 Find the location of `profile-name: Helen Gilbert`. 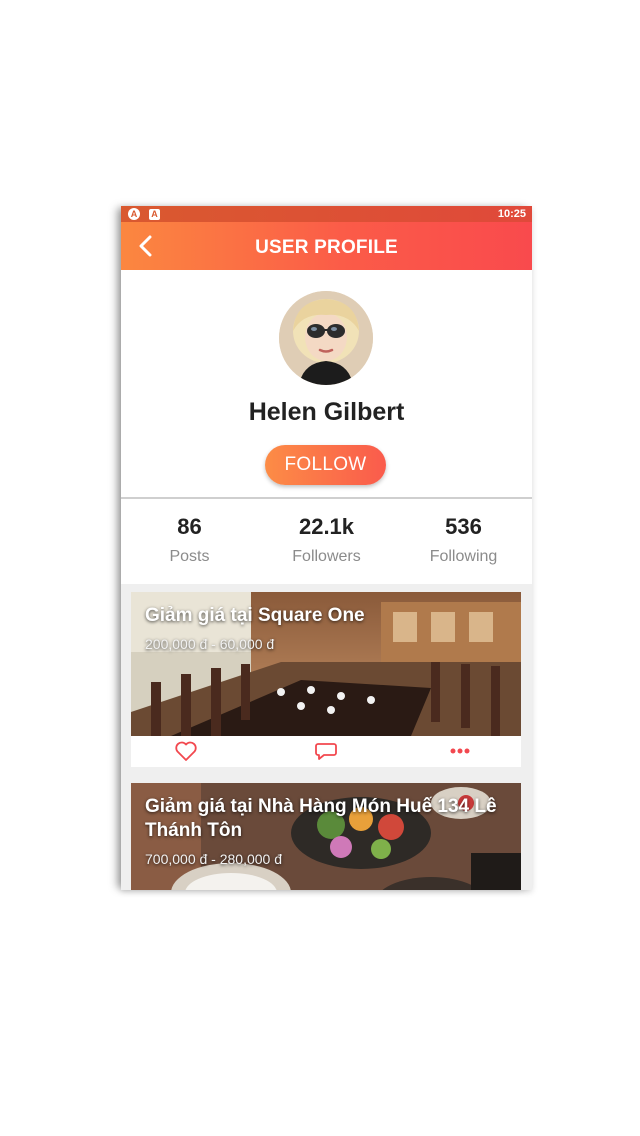

profile-name: Helen Gilbert is located at coordinates (326, 412).